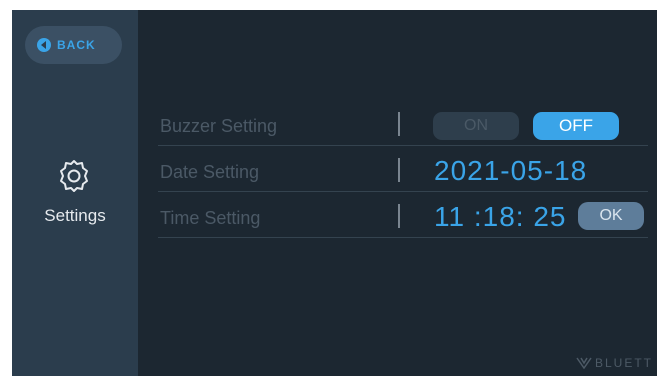 The height and width of the screenshot is (376, 657). Describe the element at coordinates (219, 126) in the screenshot. I see `buzzer-setting-label: Buzzer Setting` at that location.